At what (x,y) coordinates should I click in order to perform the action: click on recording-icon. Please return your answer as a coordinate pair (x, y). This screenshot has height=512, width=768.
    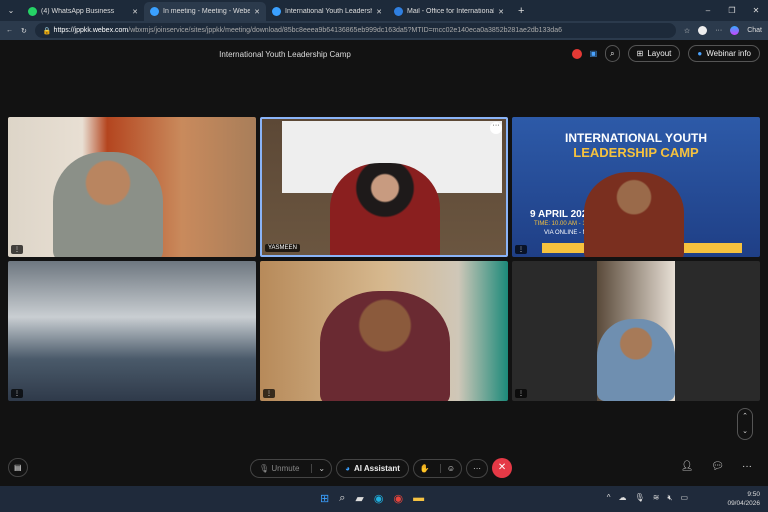
    Looking at the image, I should click on (576, 53).